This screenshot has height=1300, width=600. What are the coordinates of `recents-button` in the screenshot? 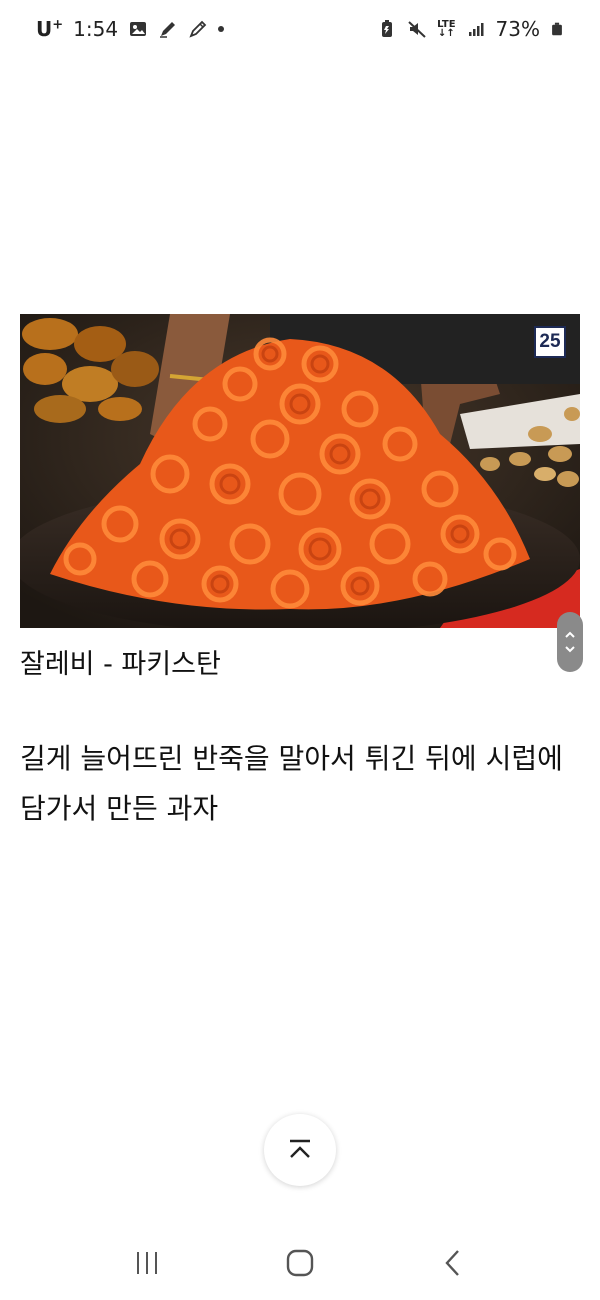 It's located at (147, 1263).